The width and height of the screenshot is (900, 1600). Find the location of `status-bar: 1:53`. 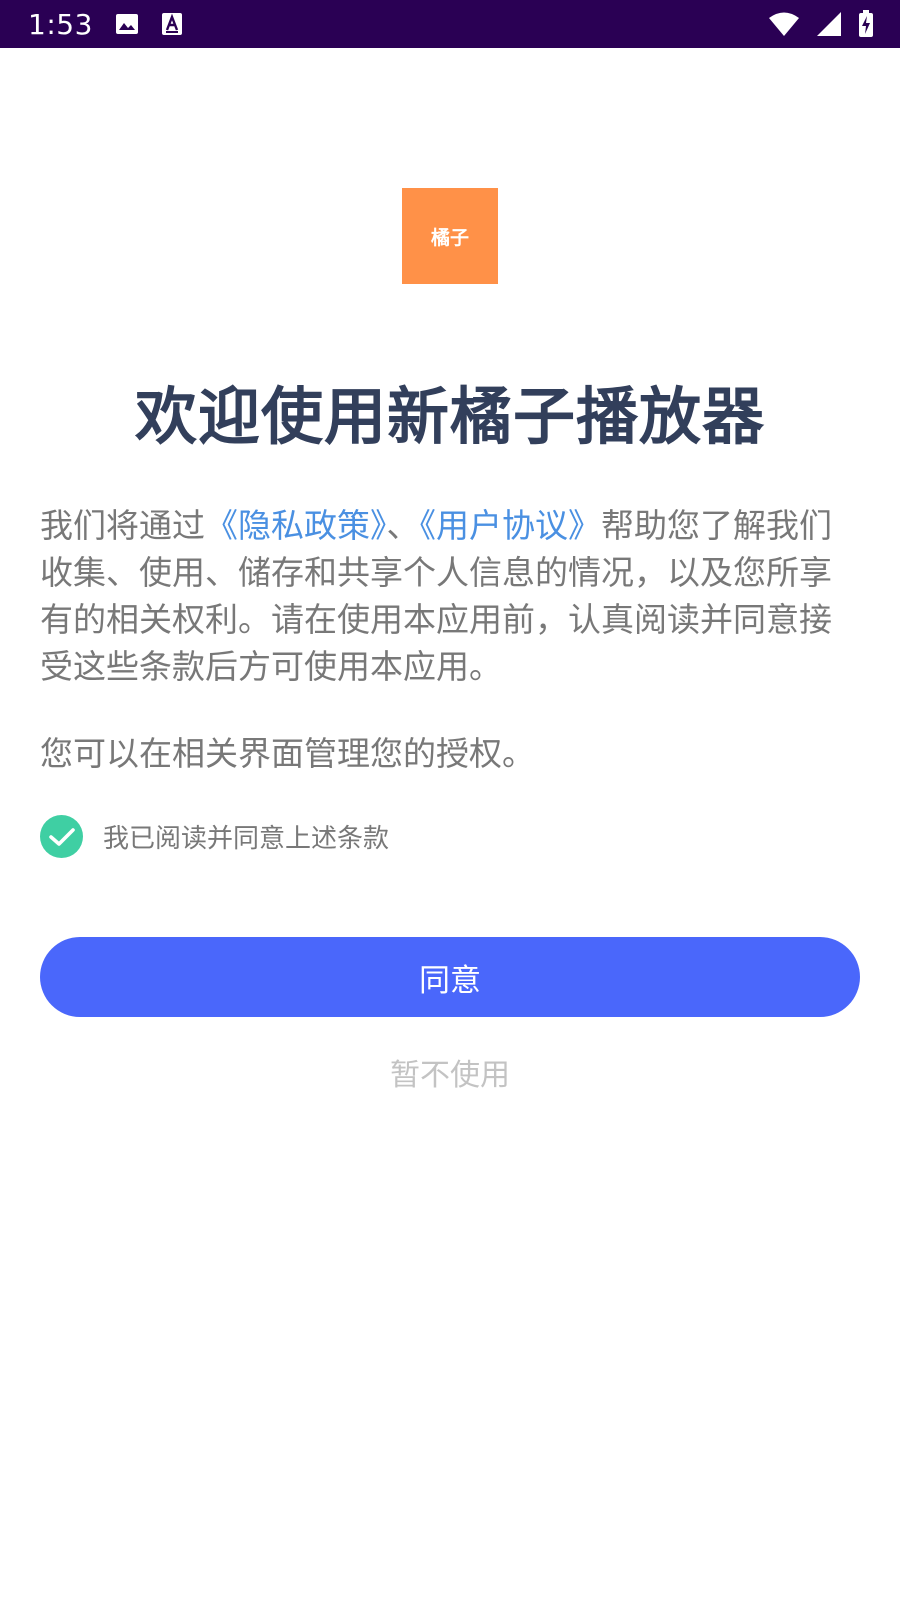

status-bar: 1:53 is located at coordinates (450, 24).